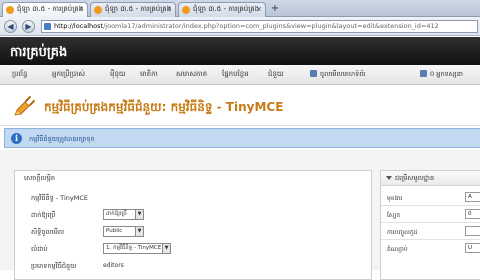  I want to click on page-title: កម្មវិធីគ្រប់គ្រងកម្មវិធីជំនួយ, so click(164, 107).